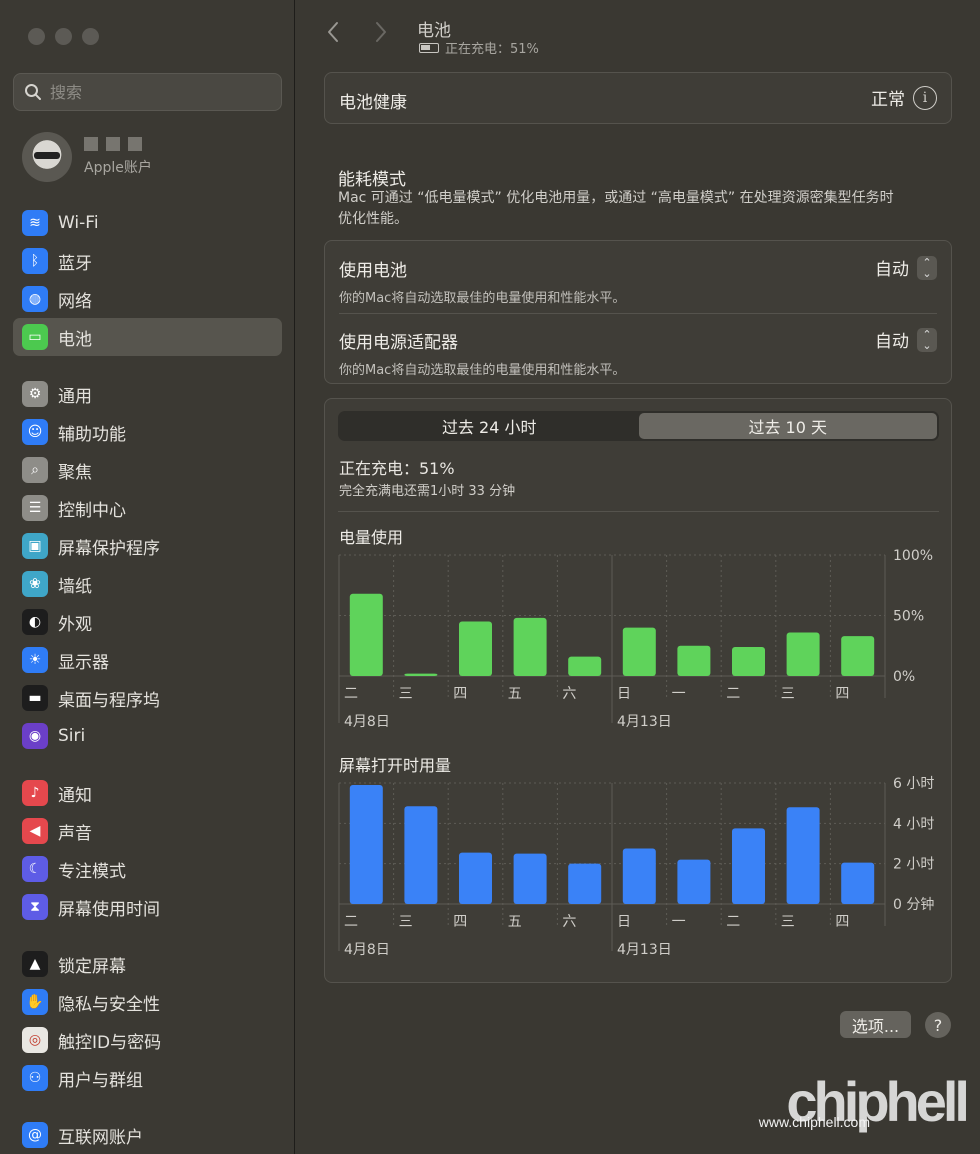 The height and width of the screenshot is (1154, 980). I want to click on search-field, so click(147, 92).